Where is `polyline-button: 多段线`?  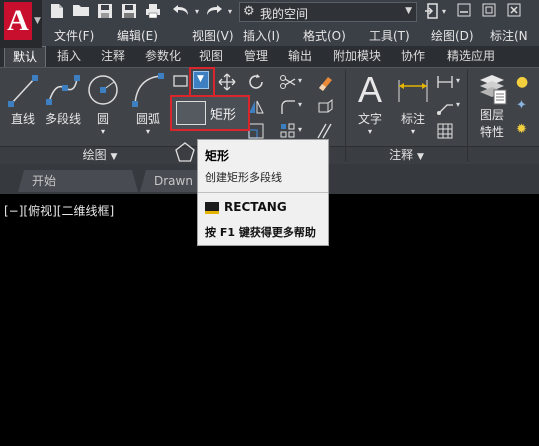
polyline-button: 多段线 is located at coordinates (63, 99).